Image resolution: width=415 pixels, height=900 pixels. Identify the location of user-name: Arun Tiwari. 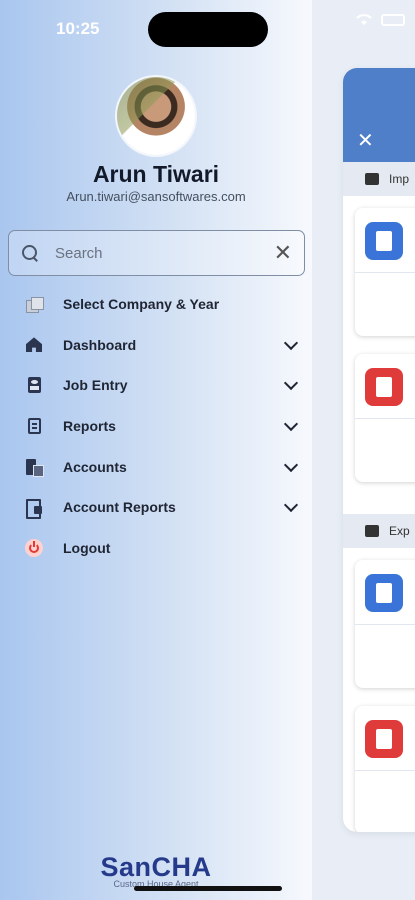
(156, 174).